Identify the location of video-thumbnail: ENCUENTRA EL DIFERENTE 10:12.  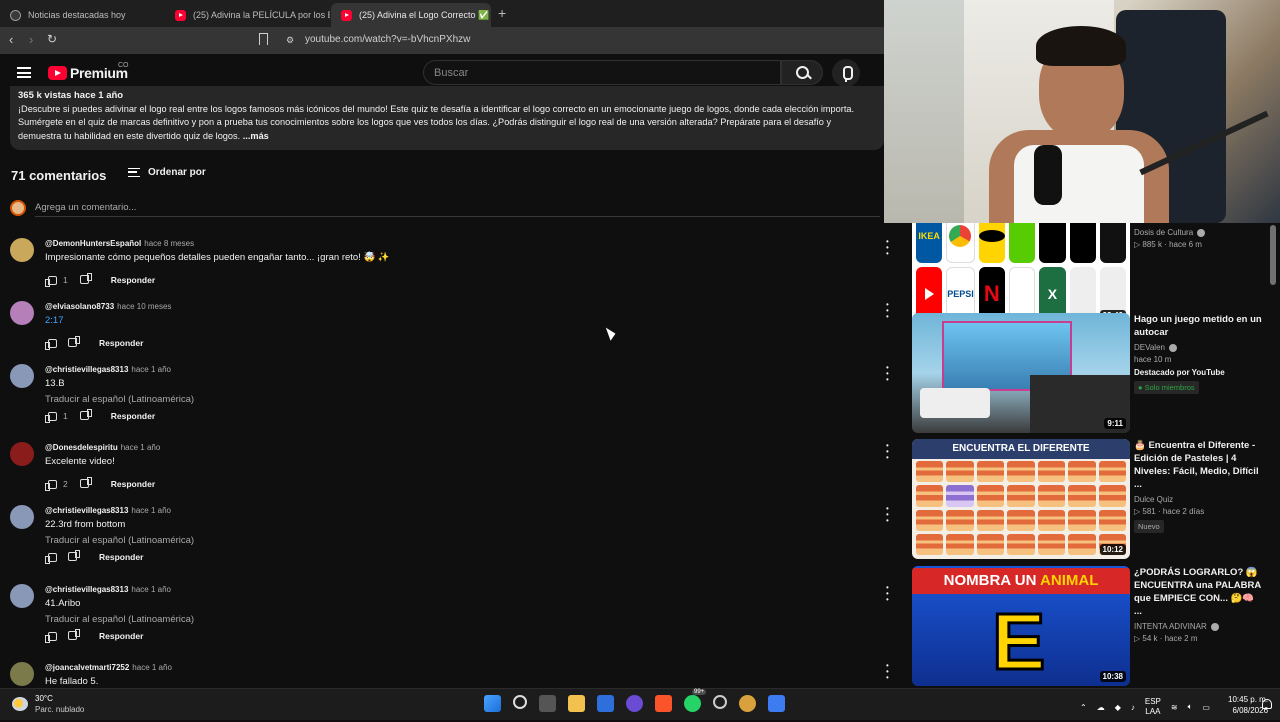
(1021, 499).